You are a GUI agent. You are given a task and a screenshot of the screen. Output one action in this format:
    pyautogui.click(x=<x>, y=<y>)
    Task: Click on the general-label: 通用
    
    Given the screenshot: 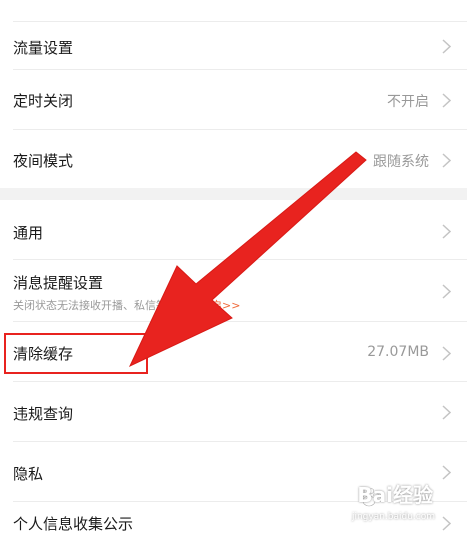 What is the action you would take?
    pyautogui.click(x=28, y=233)
    